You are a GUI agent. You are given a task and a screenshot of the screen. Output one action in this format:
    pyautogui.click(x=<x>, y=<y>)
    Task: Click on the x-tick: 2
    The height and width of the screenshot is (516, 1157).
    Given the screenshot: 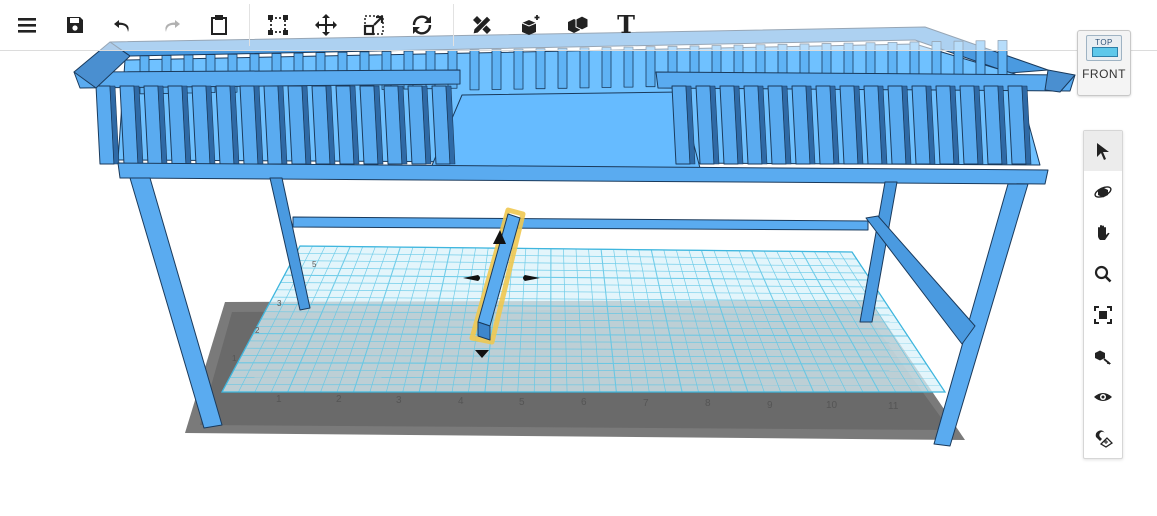 What is the action you would take?
    pyautogui.click(x=339, y=399)
    